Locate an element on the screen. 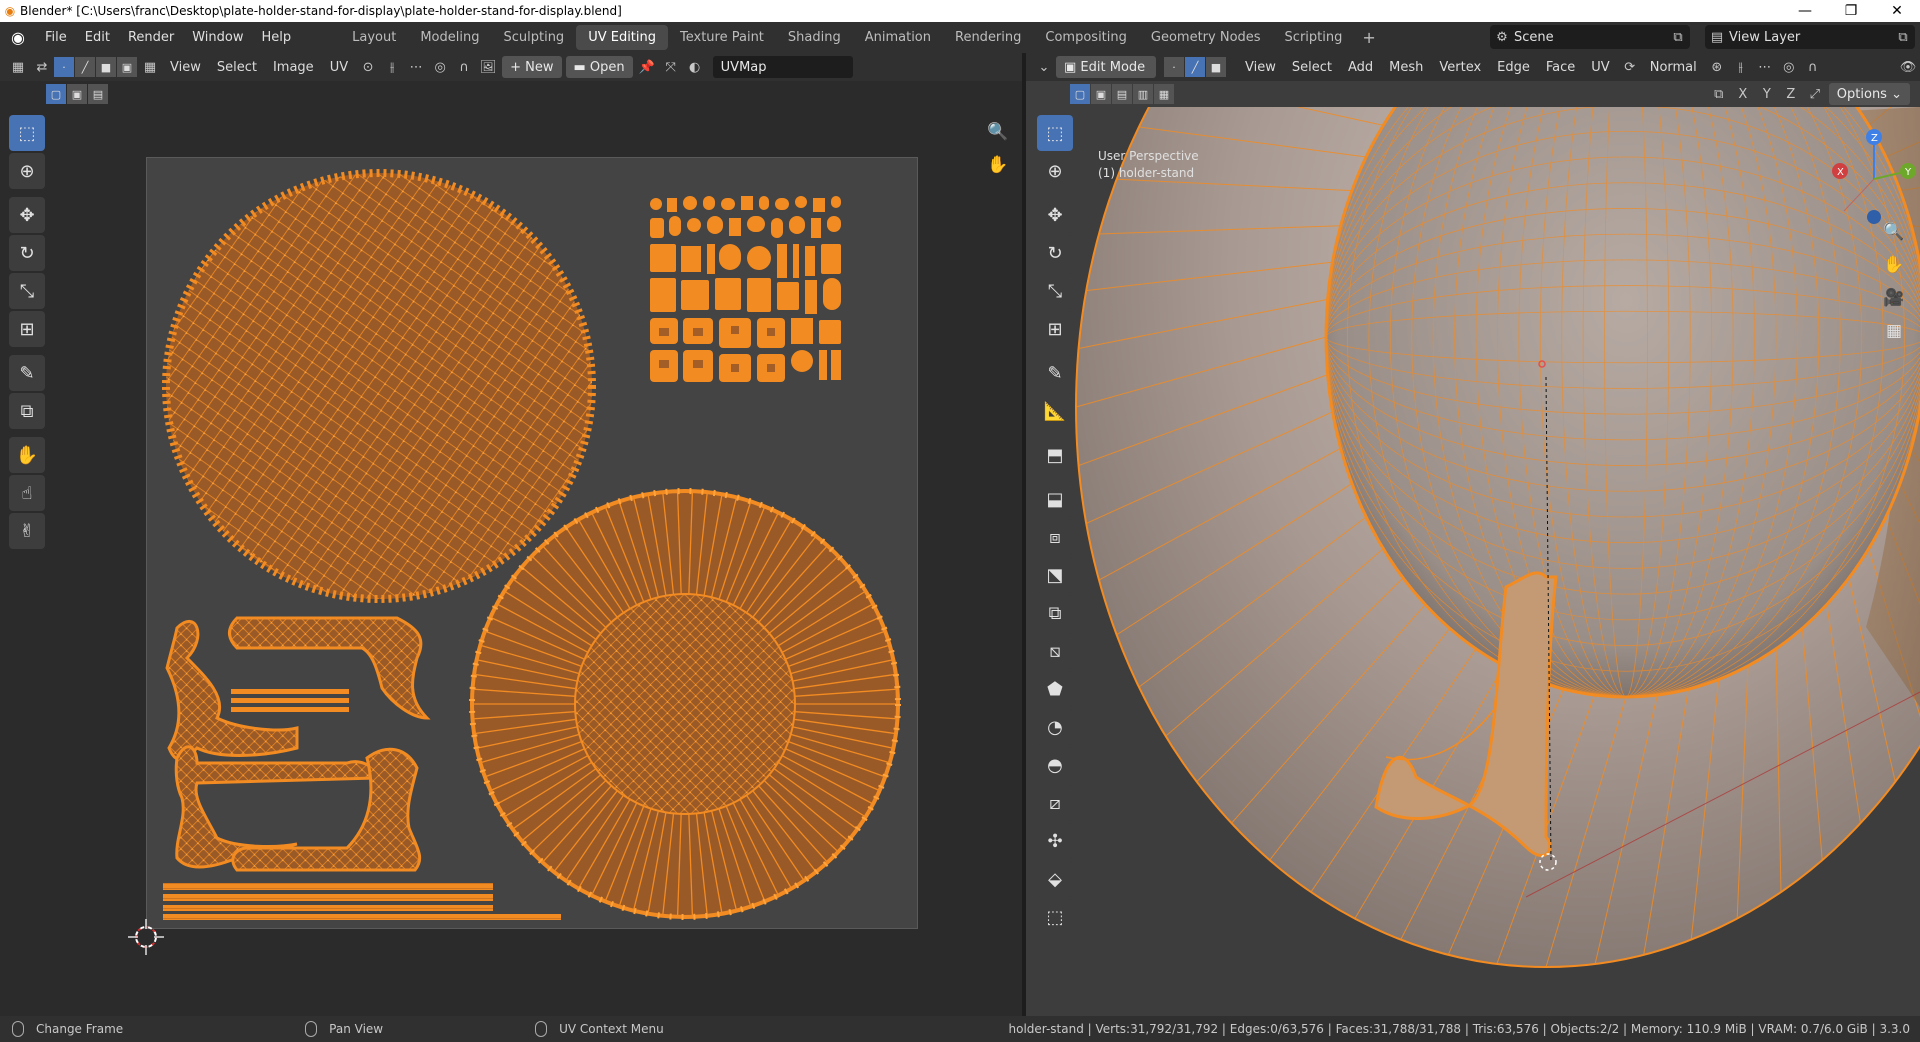 The width and height of the screenshot is (1920, 1042). mode-dropdown: ▣ Edit Mode is located at coordinates (1106, 67).